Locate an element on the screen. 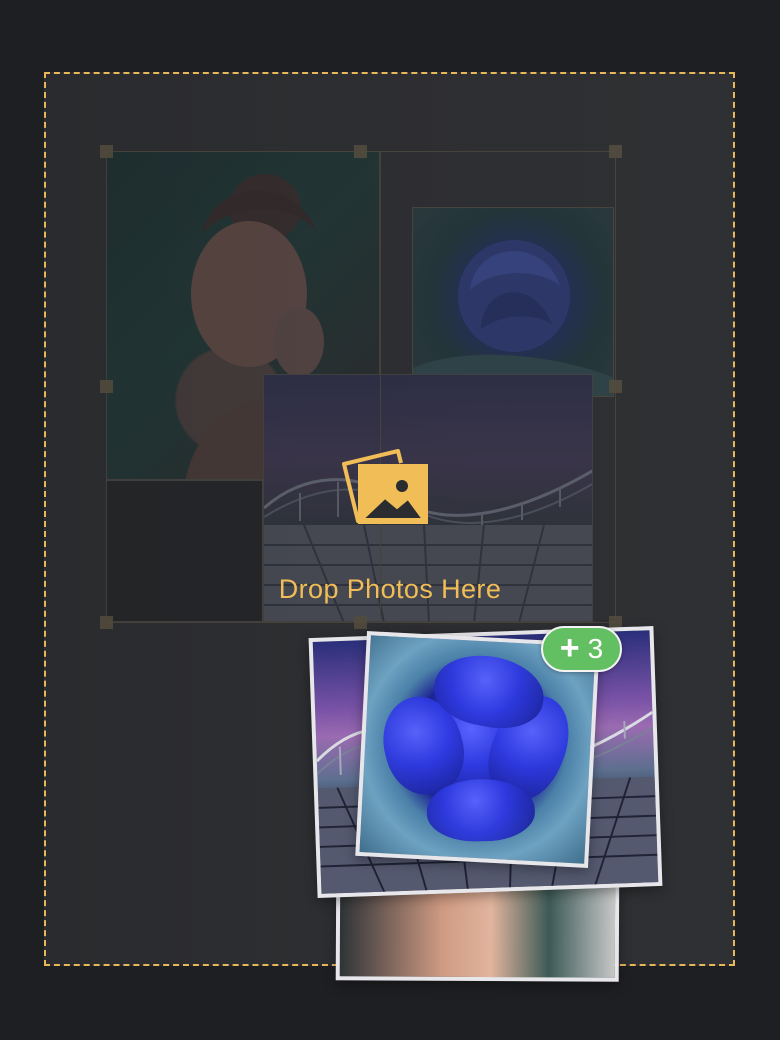  photos-stack-icon is located at coordinates (385, 486).